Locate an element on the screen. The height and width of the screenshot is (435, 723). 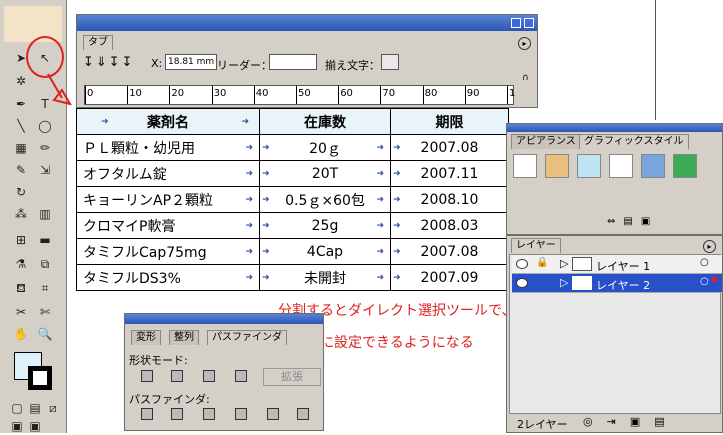
symbol-tool-icon: ⁂ is located at coordinates (21, 214).